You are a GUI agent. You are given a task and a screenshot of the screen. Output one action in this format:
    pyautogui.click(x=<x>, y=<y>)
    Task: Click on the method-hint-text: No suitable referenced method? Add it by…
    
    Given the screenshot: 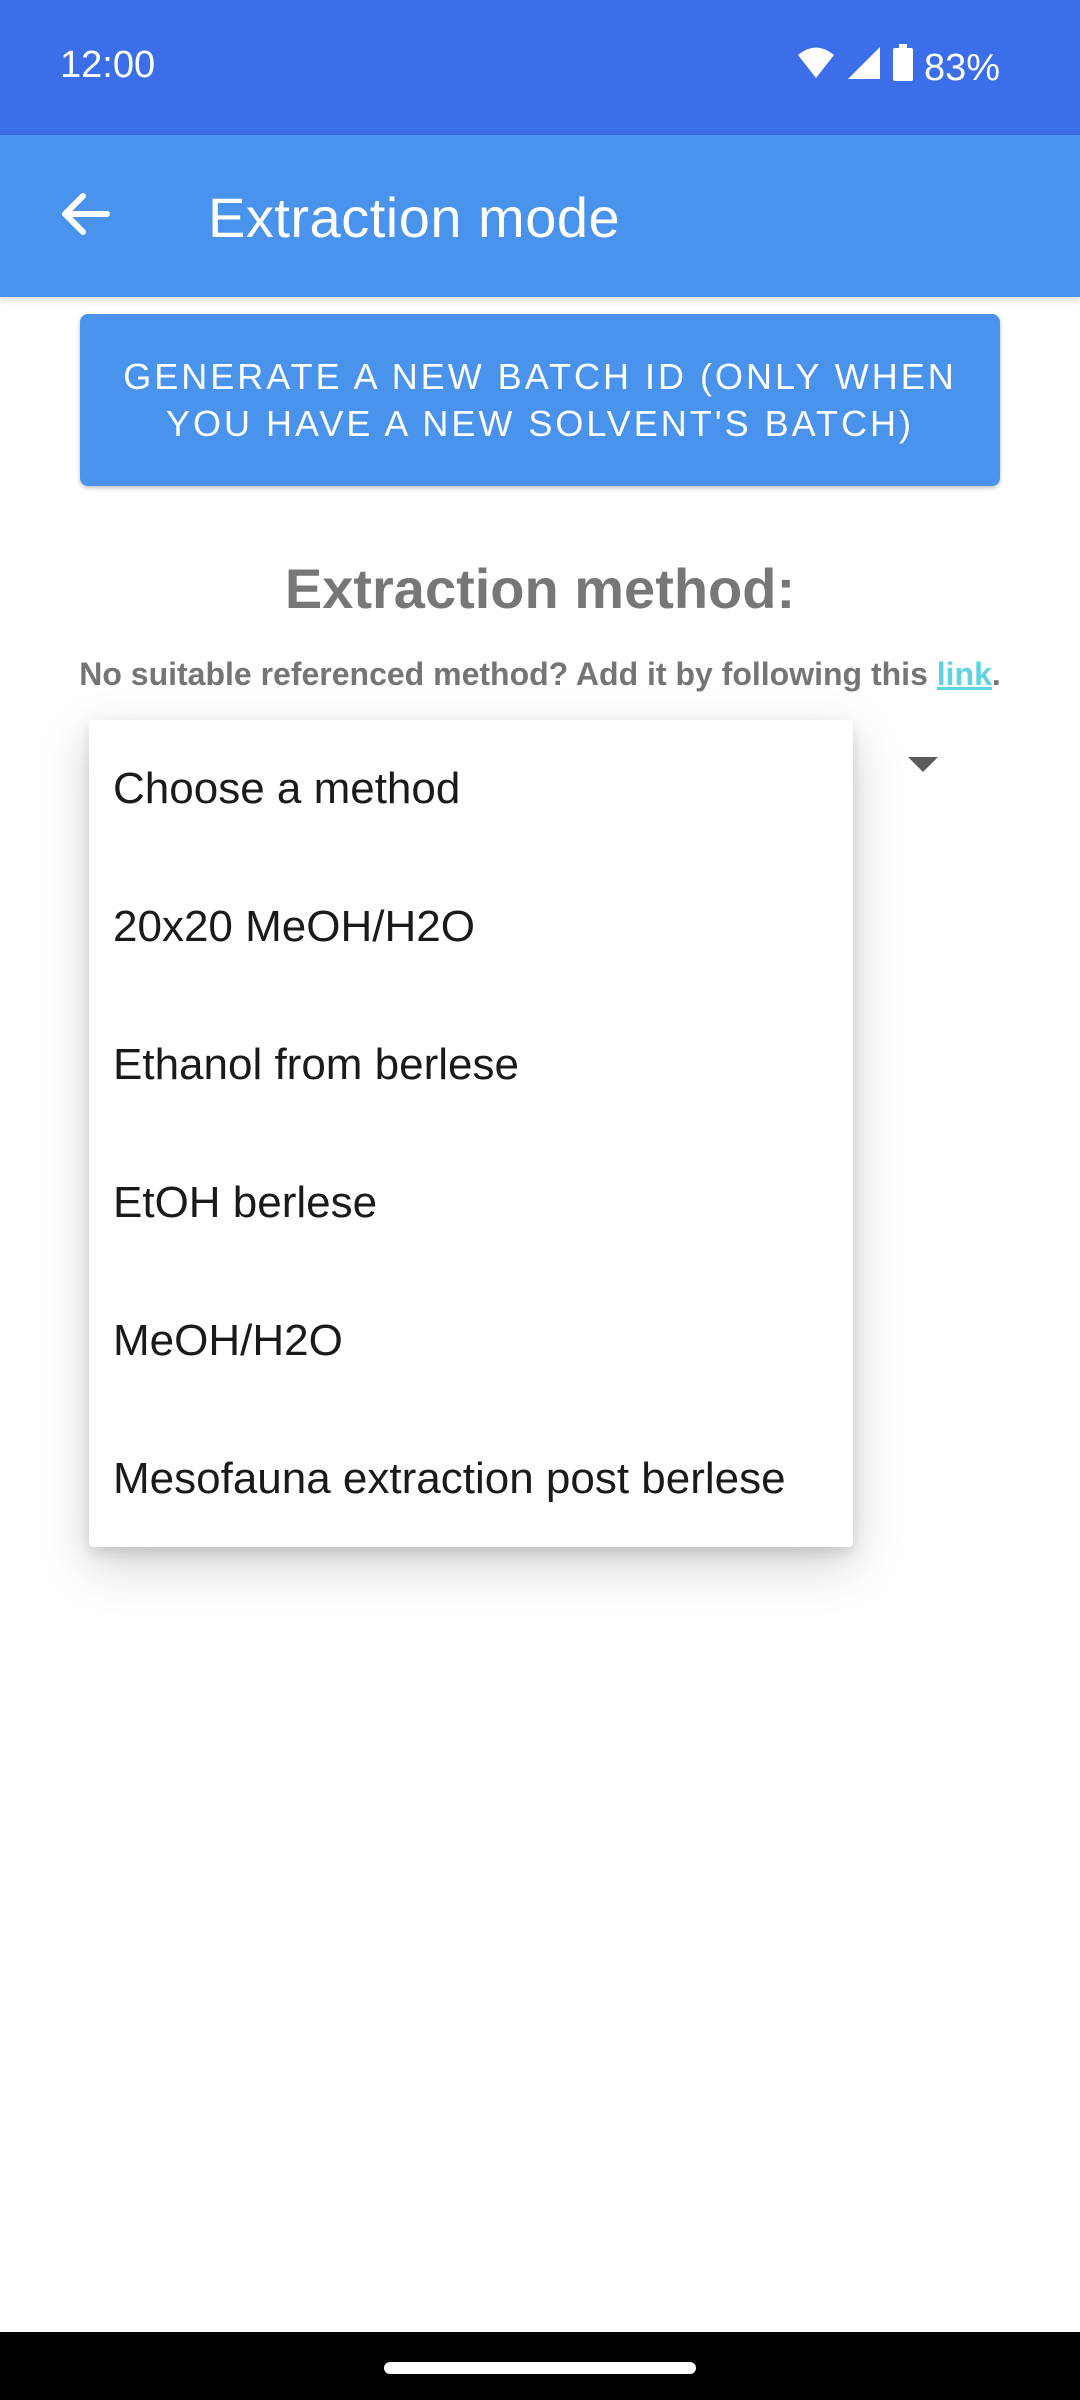 What is the action you would take?
    pyautogui.click(x=508, y=674)
    